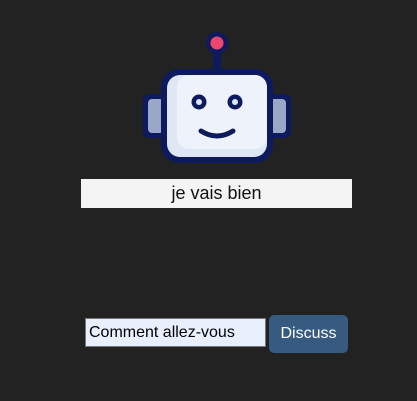  I want to click on discuss-button: Discuss, so click(308, 334).